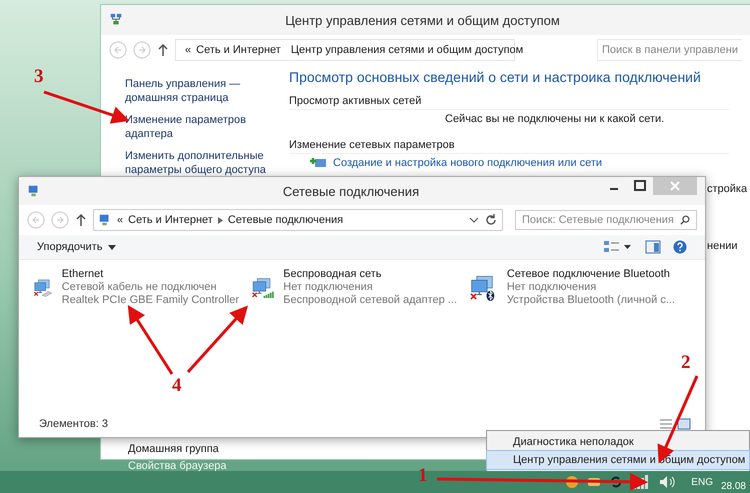 This screenshot has width=750, height=493. Describe the element at coordinates (83, 274) in the screenshot. I see `connection-name: Ethernet` at that location.